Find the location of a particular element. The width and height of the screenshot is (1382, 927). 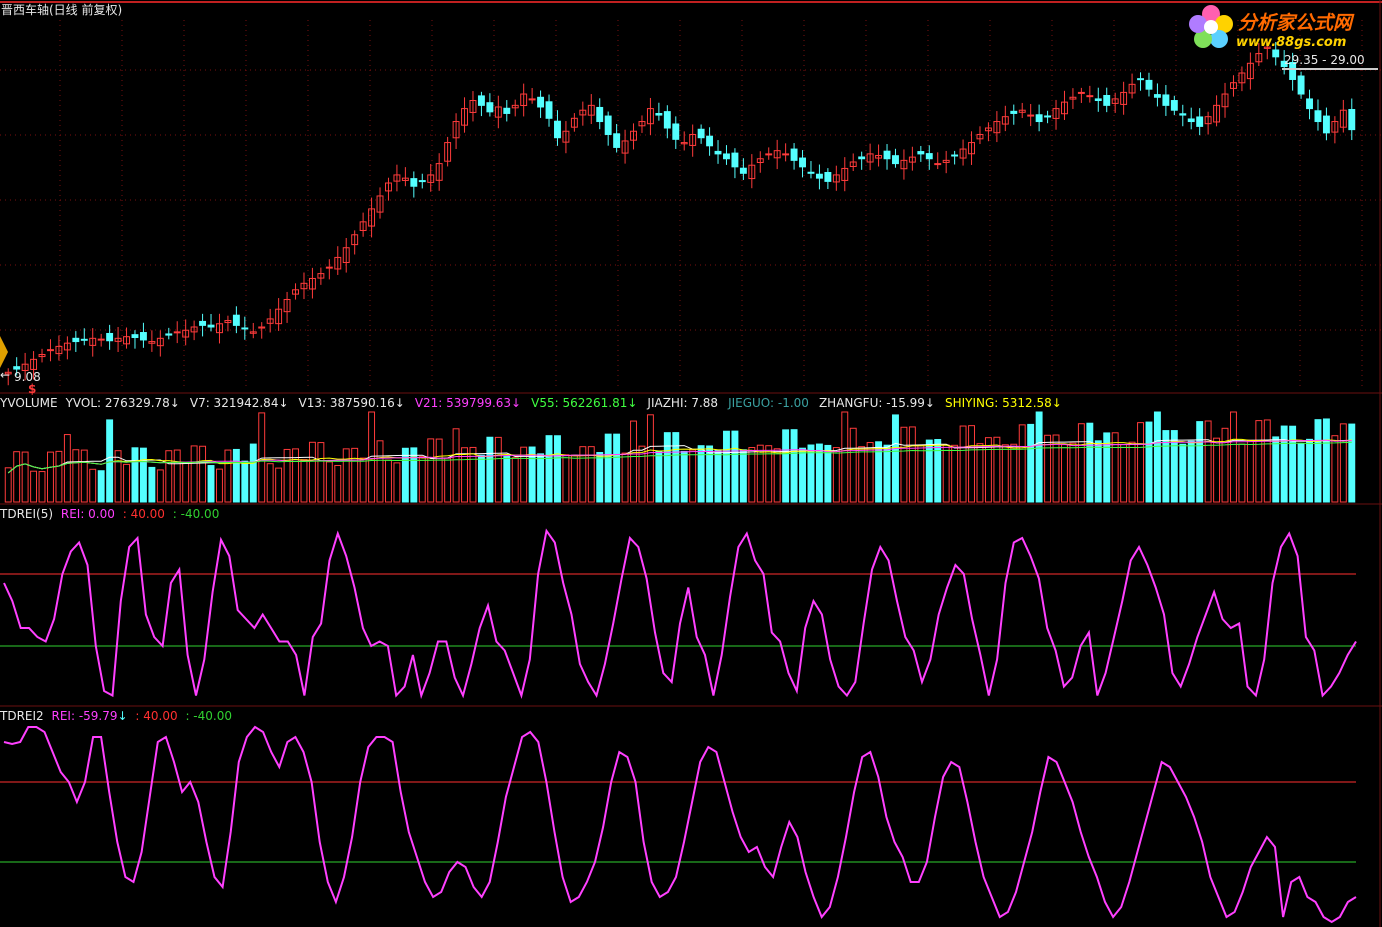

rei2-legend: TDREI2 REI: -59.79↓ : 40.00 : -40.00 is located at coordinates (116, 716).